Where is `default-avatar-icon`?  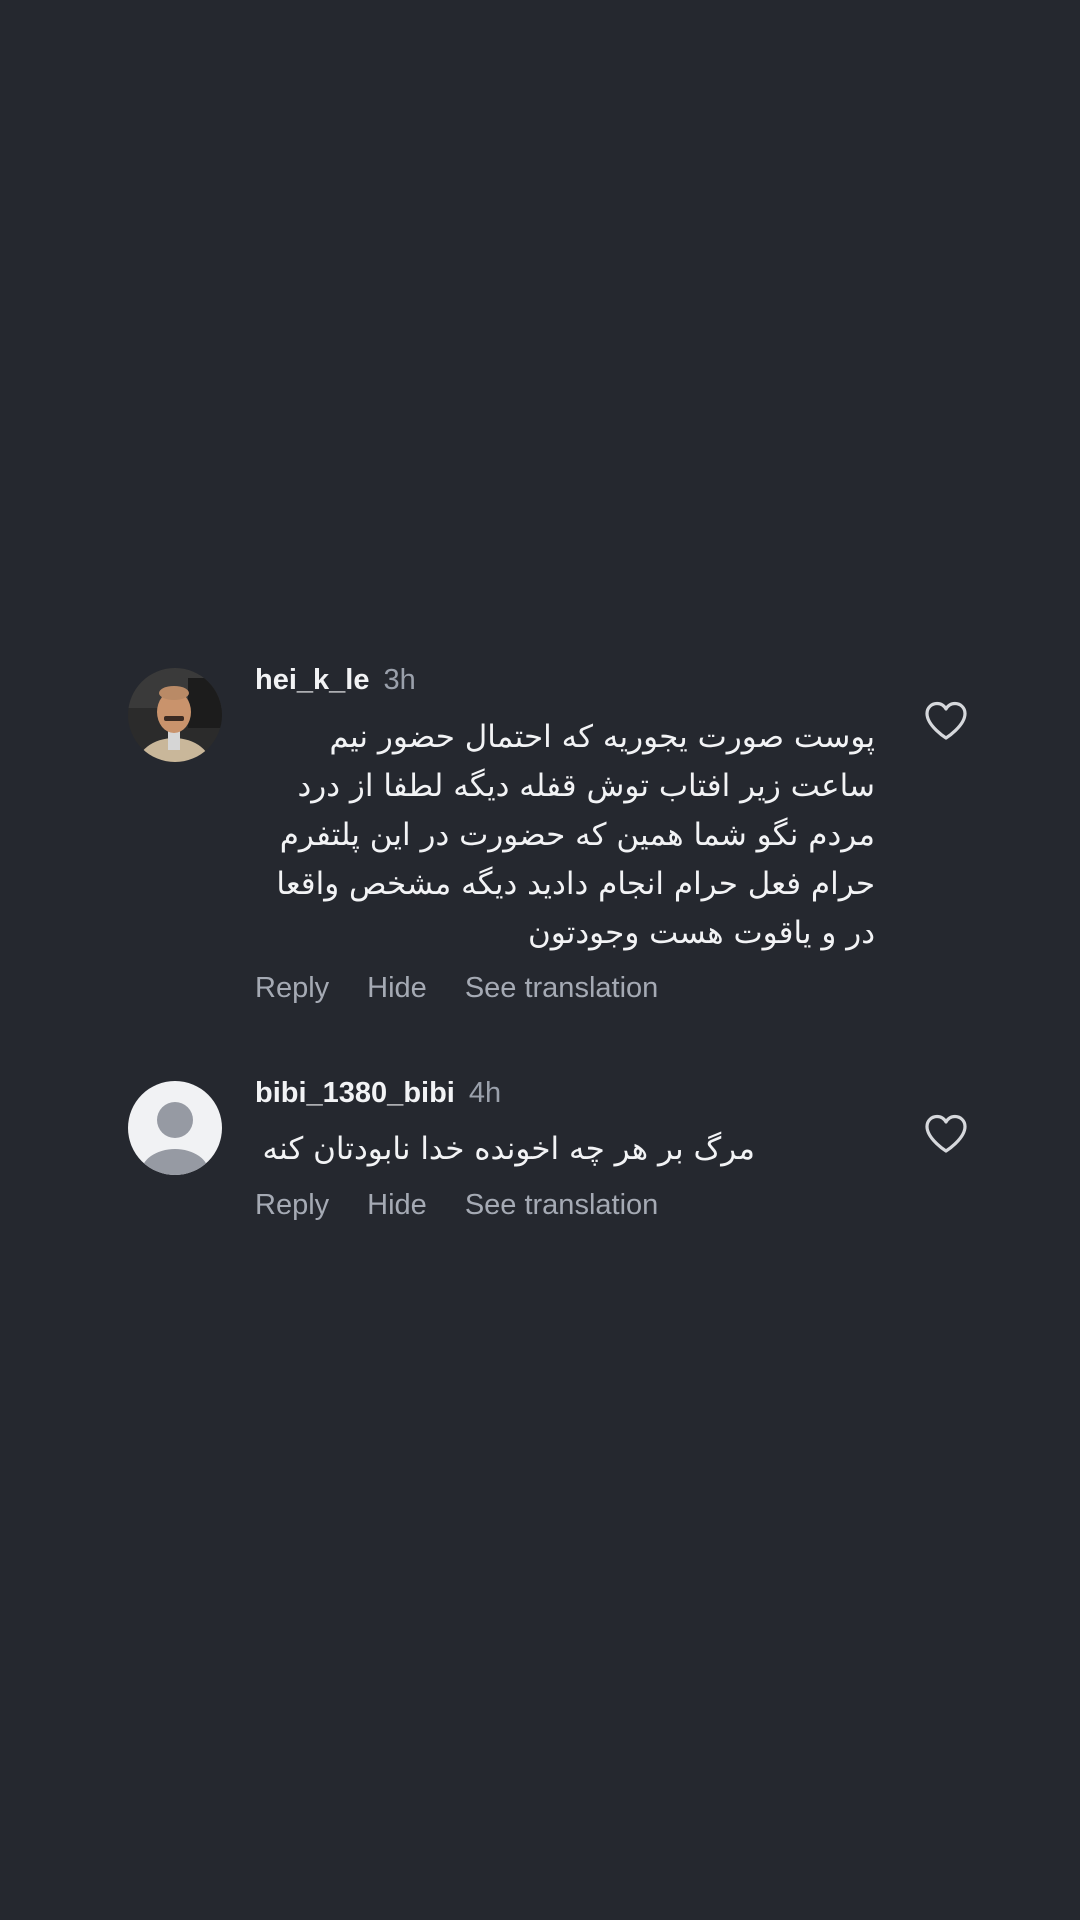 default-avatar-icon is located at coordinates (175, 1128).